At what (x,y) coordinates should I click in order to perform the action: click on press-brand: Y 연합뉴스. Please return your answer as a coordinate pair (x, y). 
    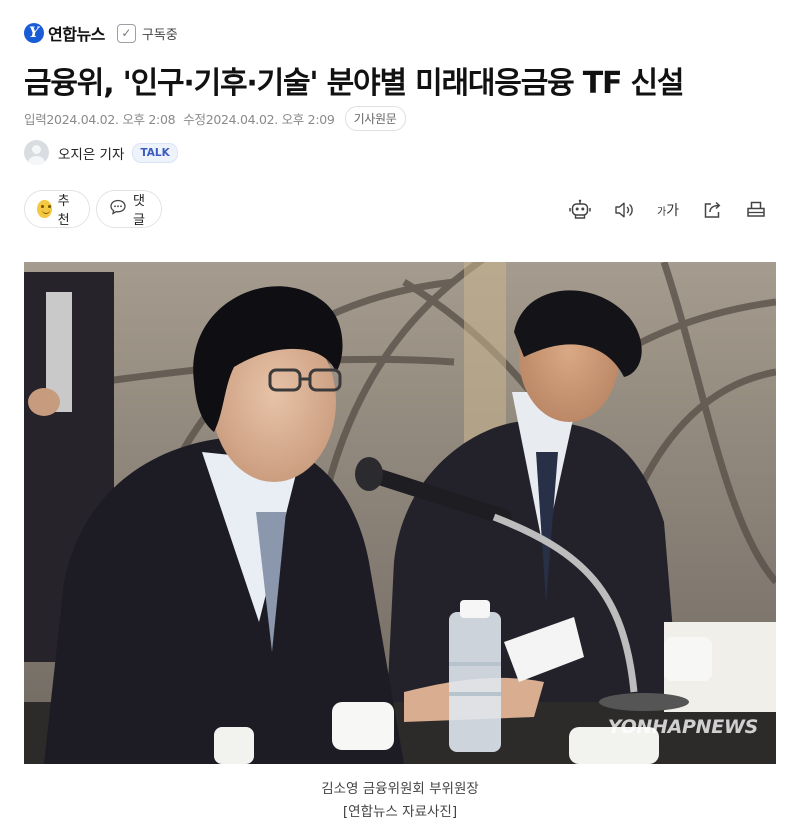
    Looking at the image, I should click on (64, 33).